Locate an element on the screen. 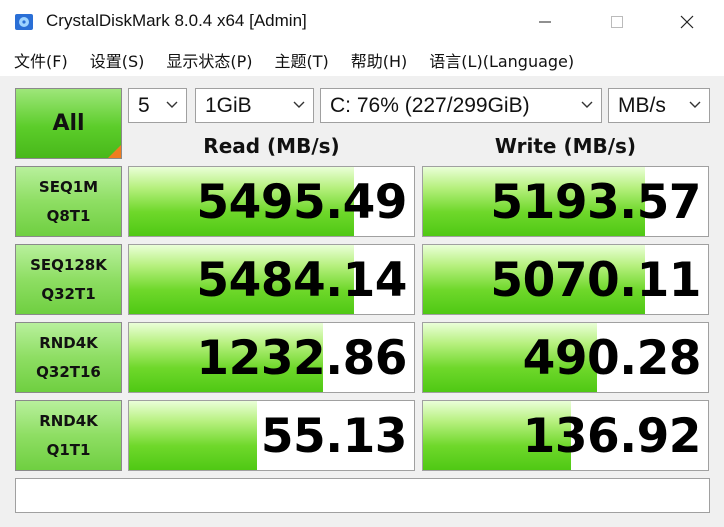  read-value: 5484.14 is located at coordinates (301, 280).